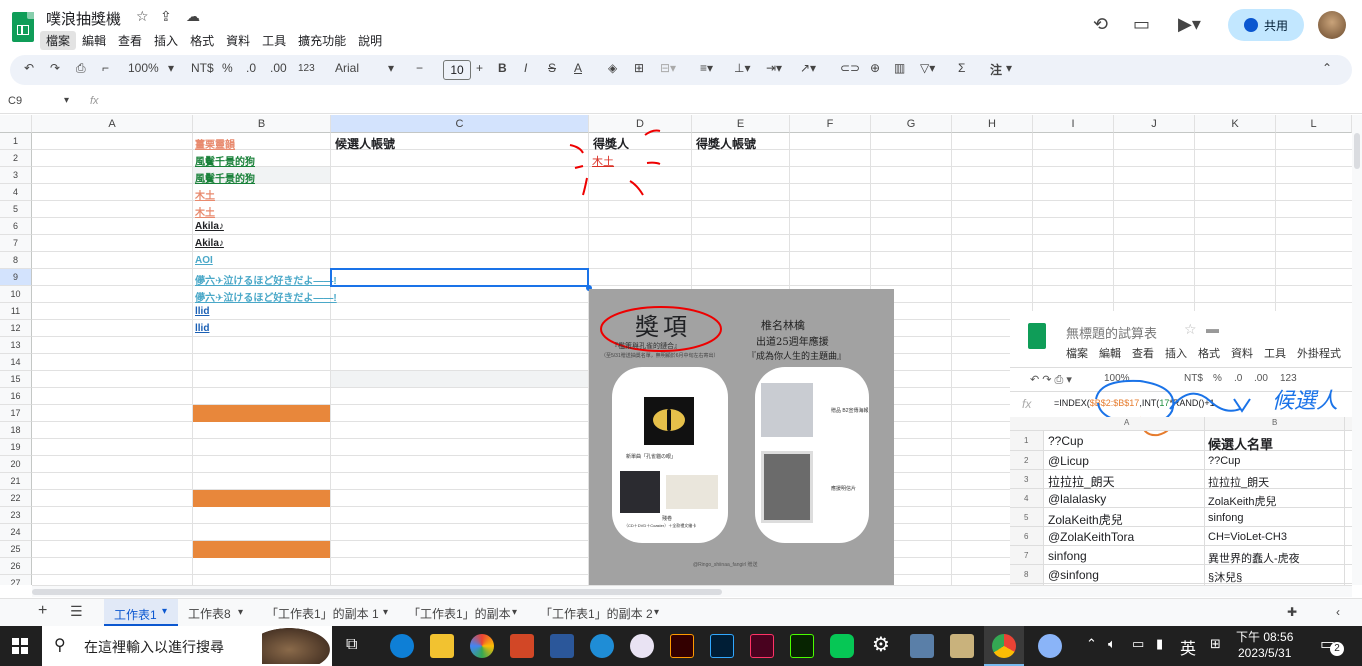 Image resolution: width=1362 pixels, height=666 pixels. Describe the element at coordinates (143, 68) in the screenshot. I see `zoom-select: 100%` at that location.